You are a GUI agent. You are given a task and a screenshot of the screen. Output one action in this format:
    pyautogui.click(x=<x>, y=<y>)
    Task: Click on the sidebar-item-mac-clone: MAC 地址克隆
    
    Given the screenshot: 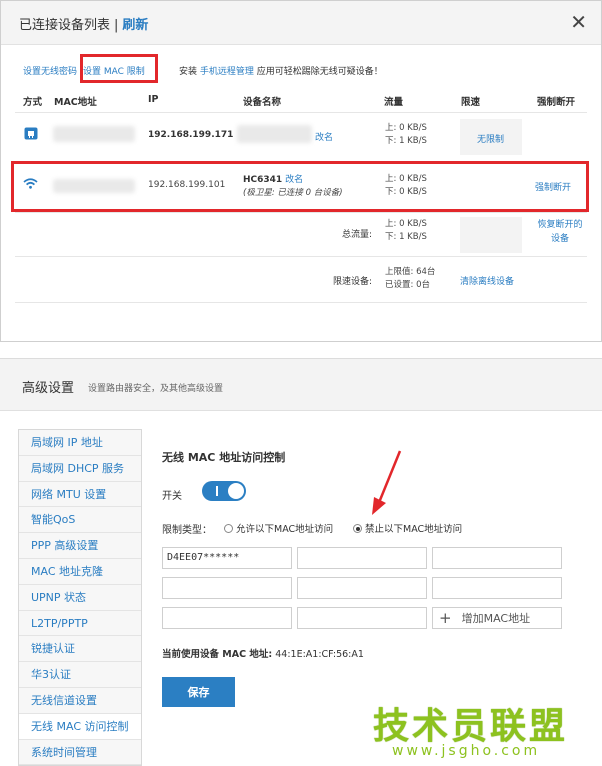 What is the action you would take?
    pyautogui.click(x=80, y=571)
    